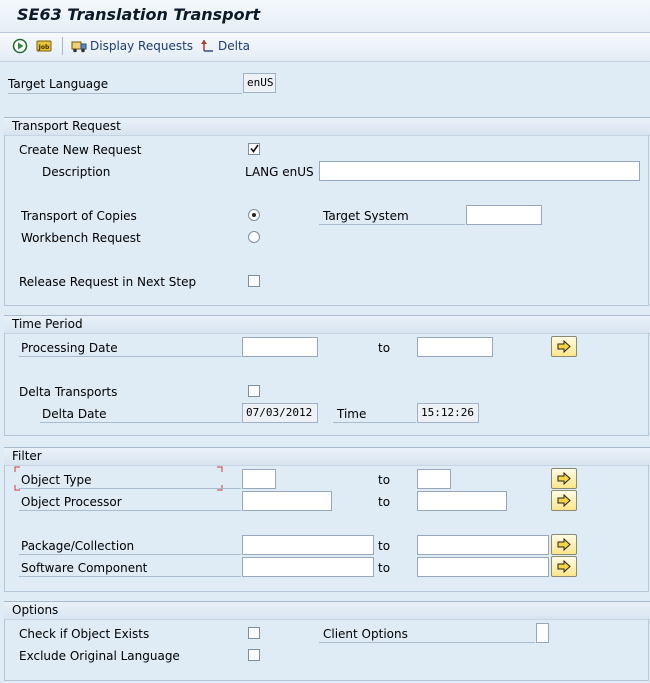  What do you see at coordinates (78, 546) in the screenshot?
I see `package-collection-label: Package/Collection` at bounding box center [78, 546].